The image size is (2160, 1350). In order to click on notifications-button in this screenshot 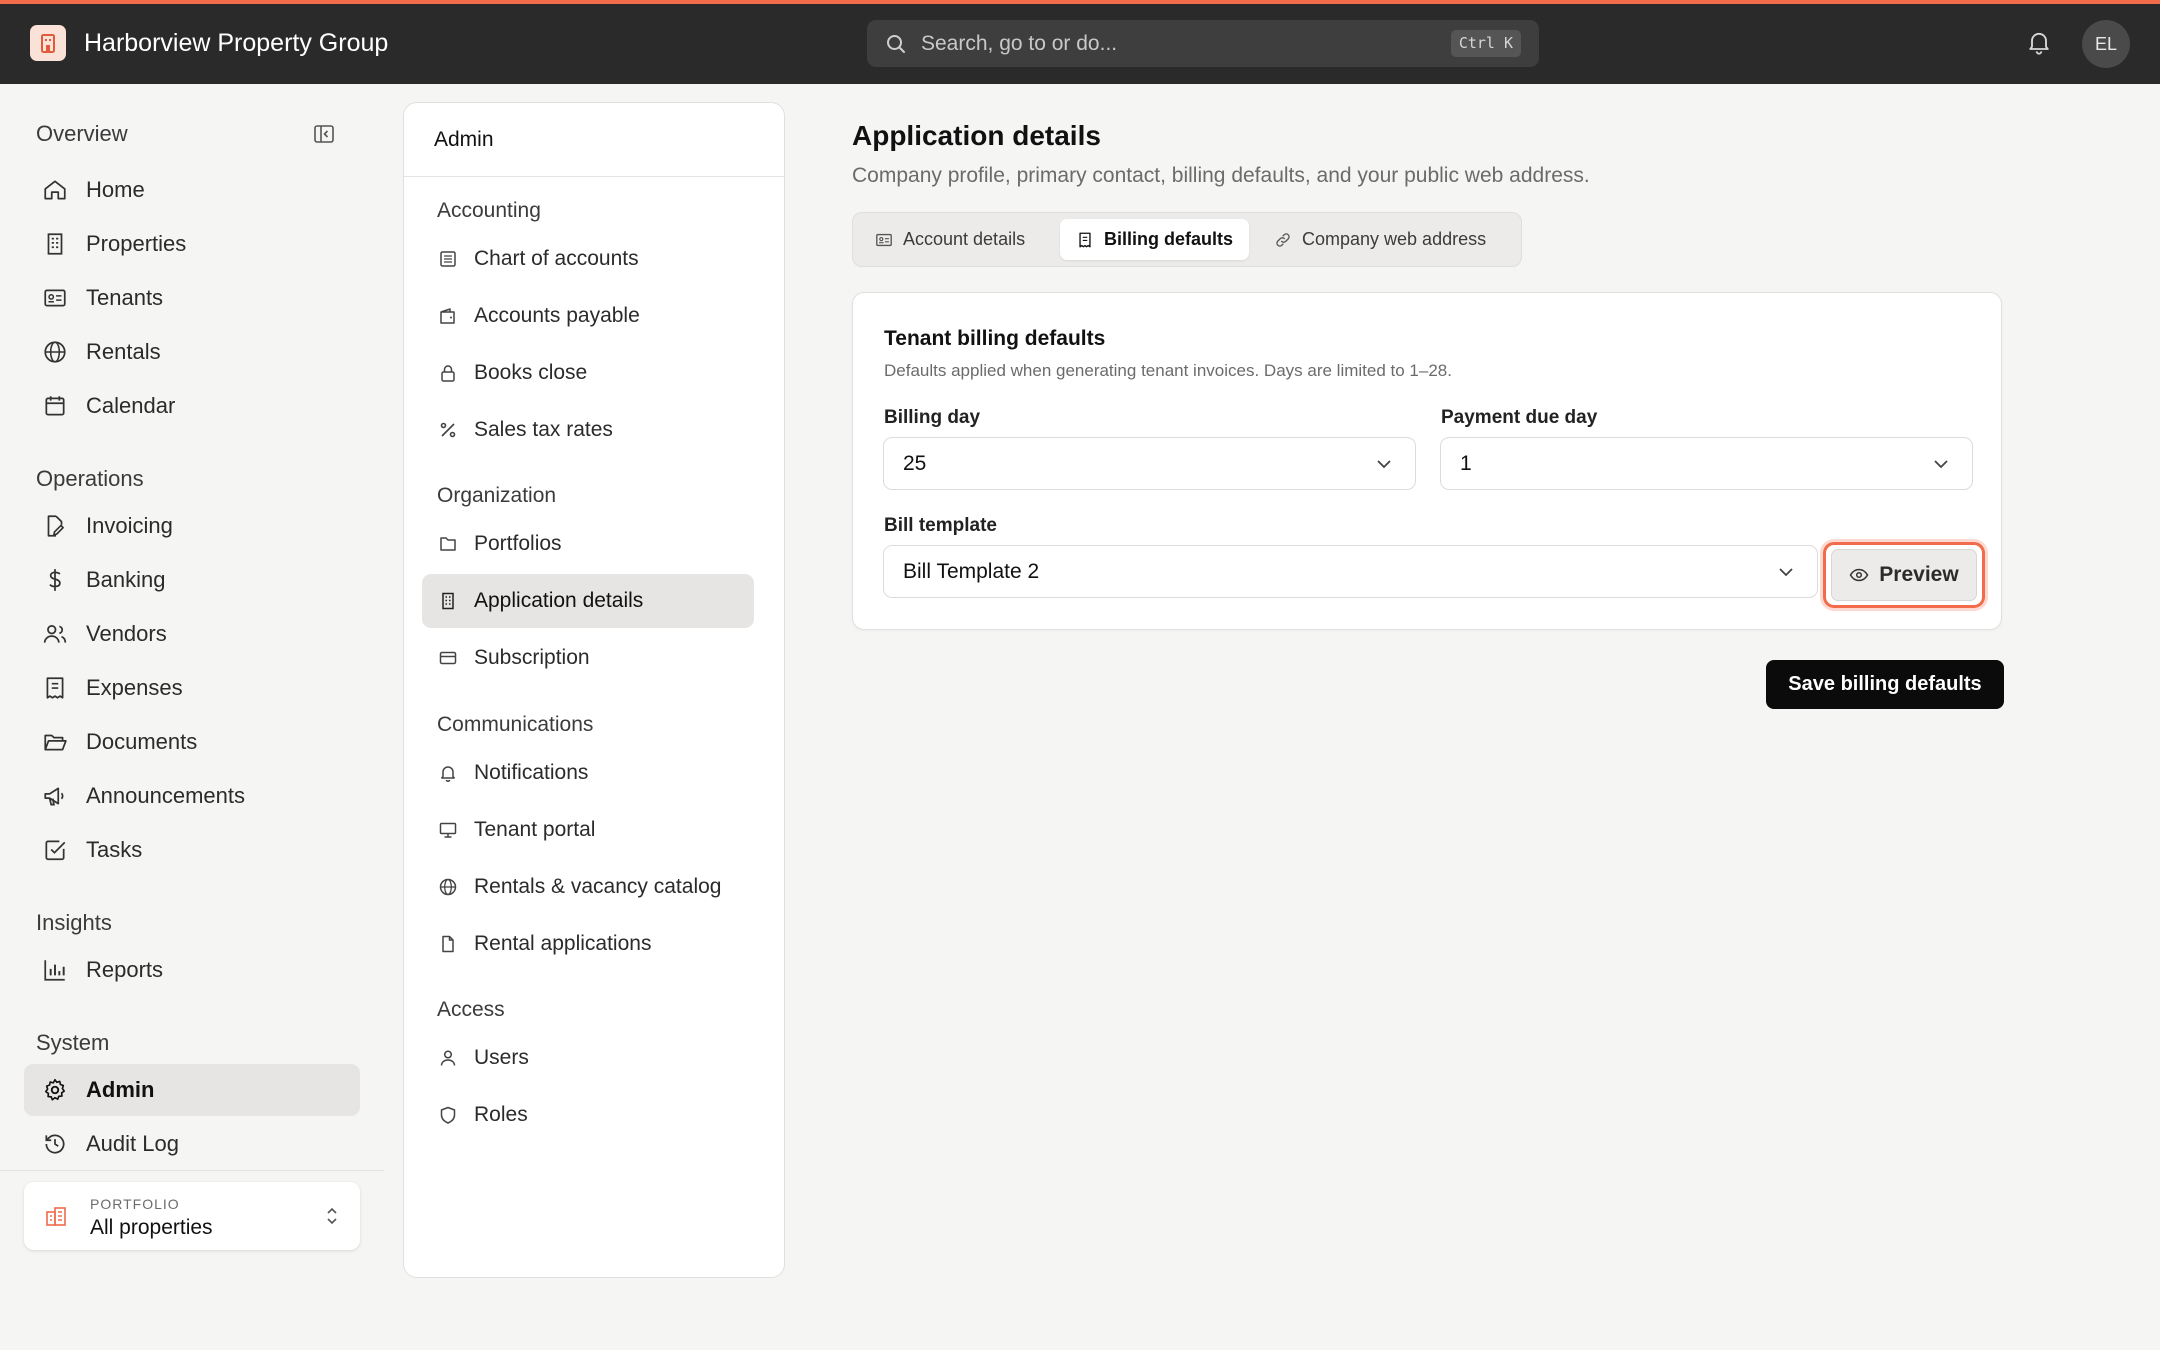, I will do `click(2039, 42)`.